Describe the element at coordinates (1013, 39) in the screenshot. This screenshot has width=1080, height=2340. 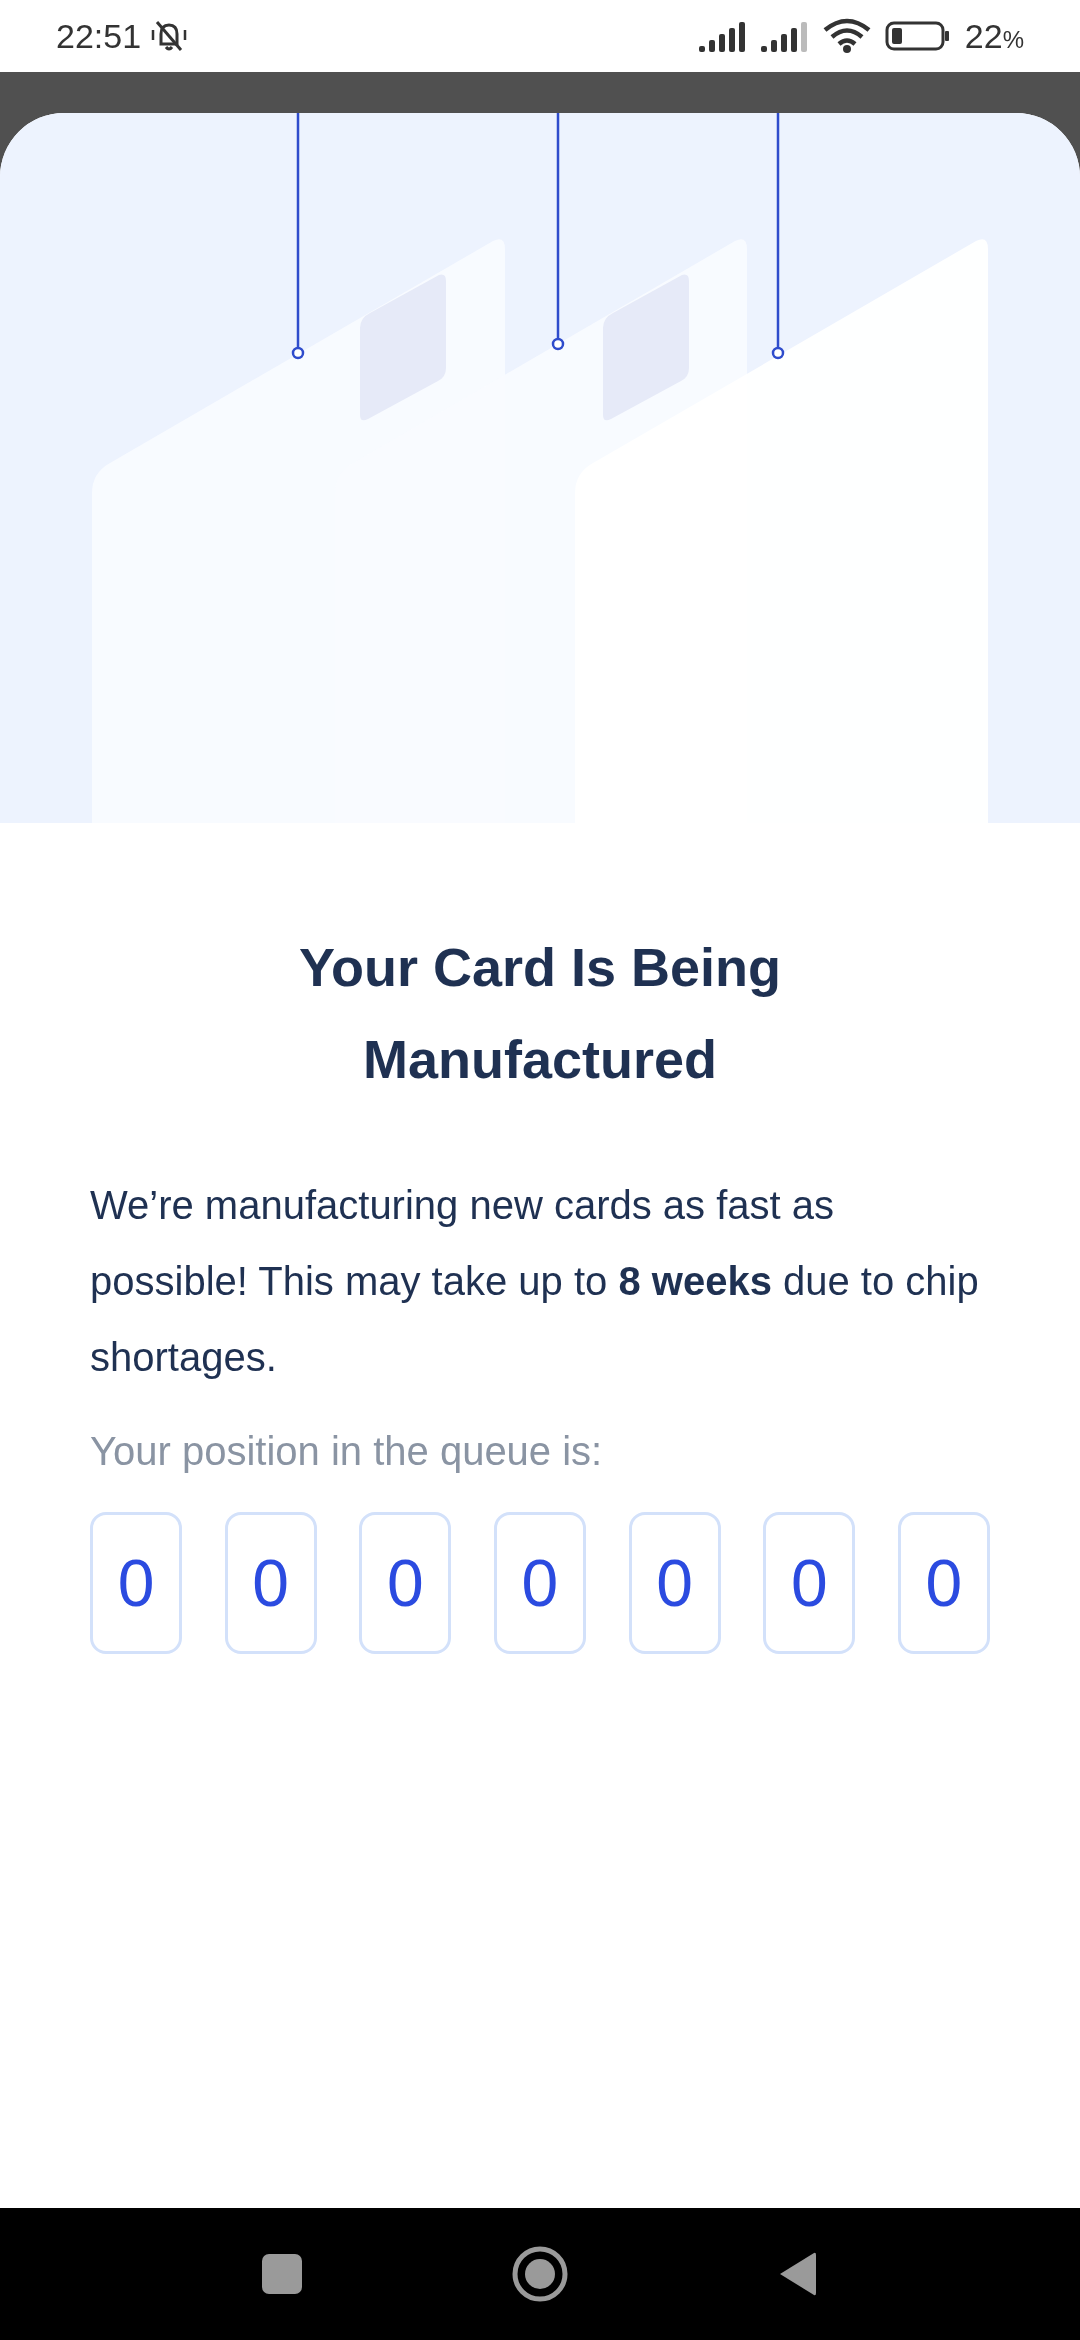
I see `battery-unit: %` at that location.